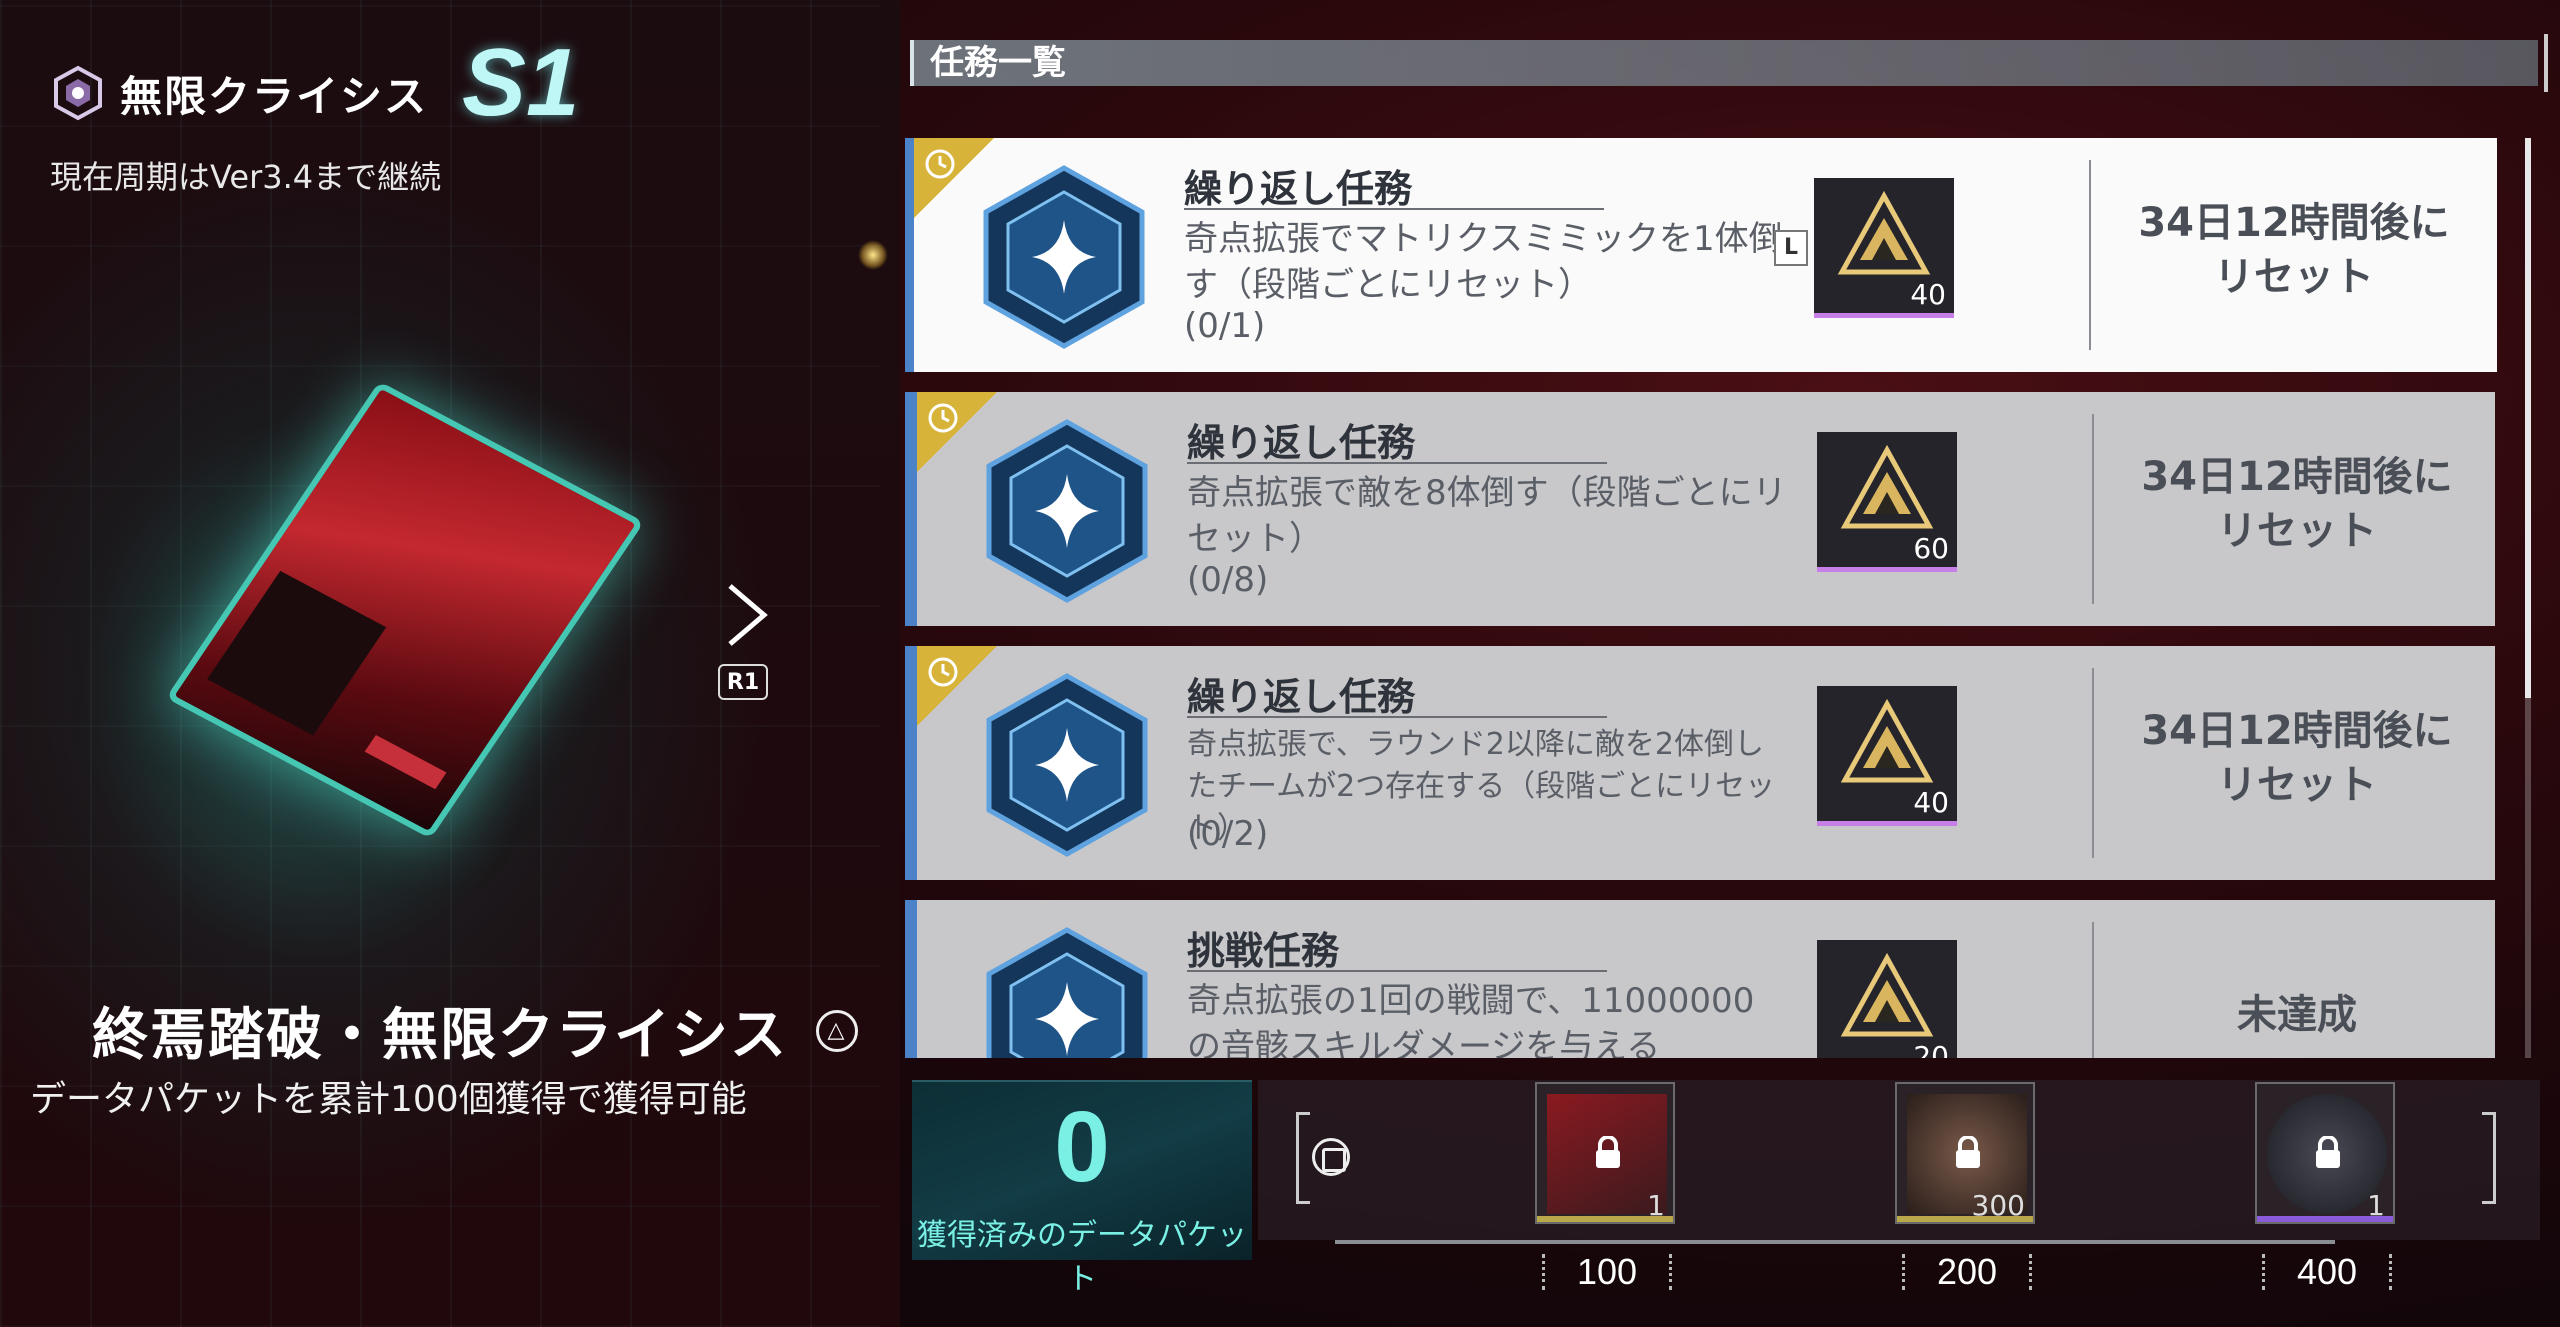 This screenshot has width=2560, height=1327. I want to click on season-name: 無限クライシス, so click(274, 96).